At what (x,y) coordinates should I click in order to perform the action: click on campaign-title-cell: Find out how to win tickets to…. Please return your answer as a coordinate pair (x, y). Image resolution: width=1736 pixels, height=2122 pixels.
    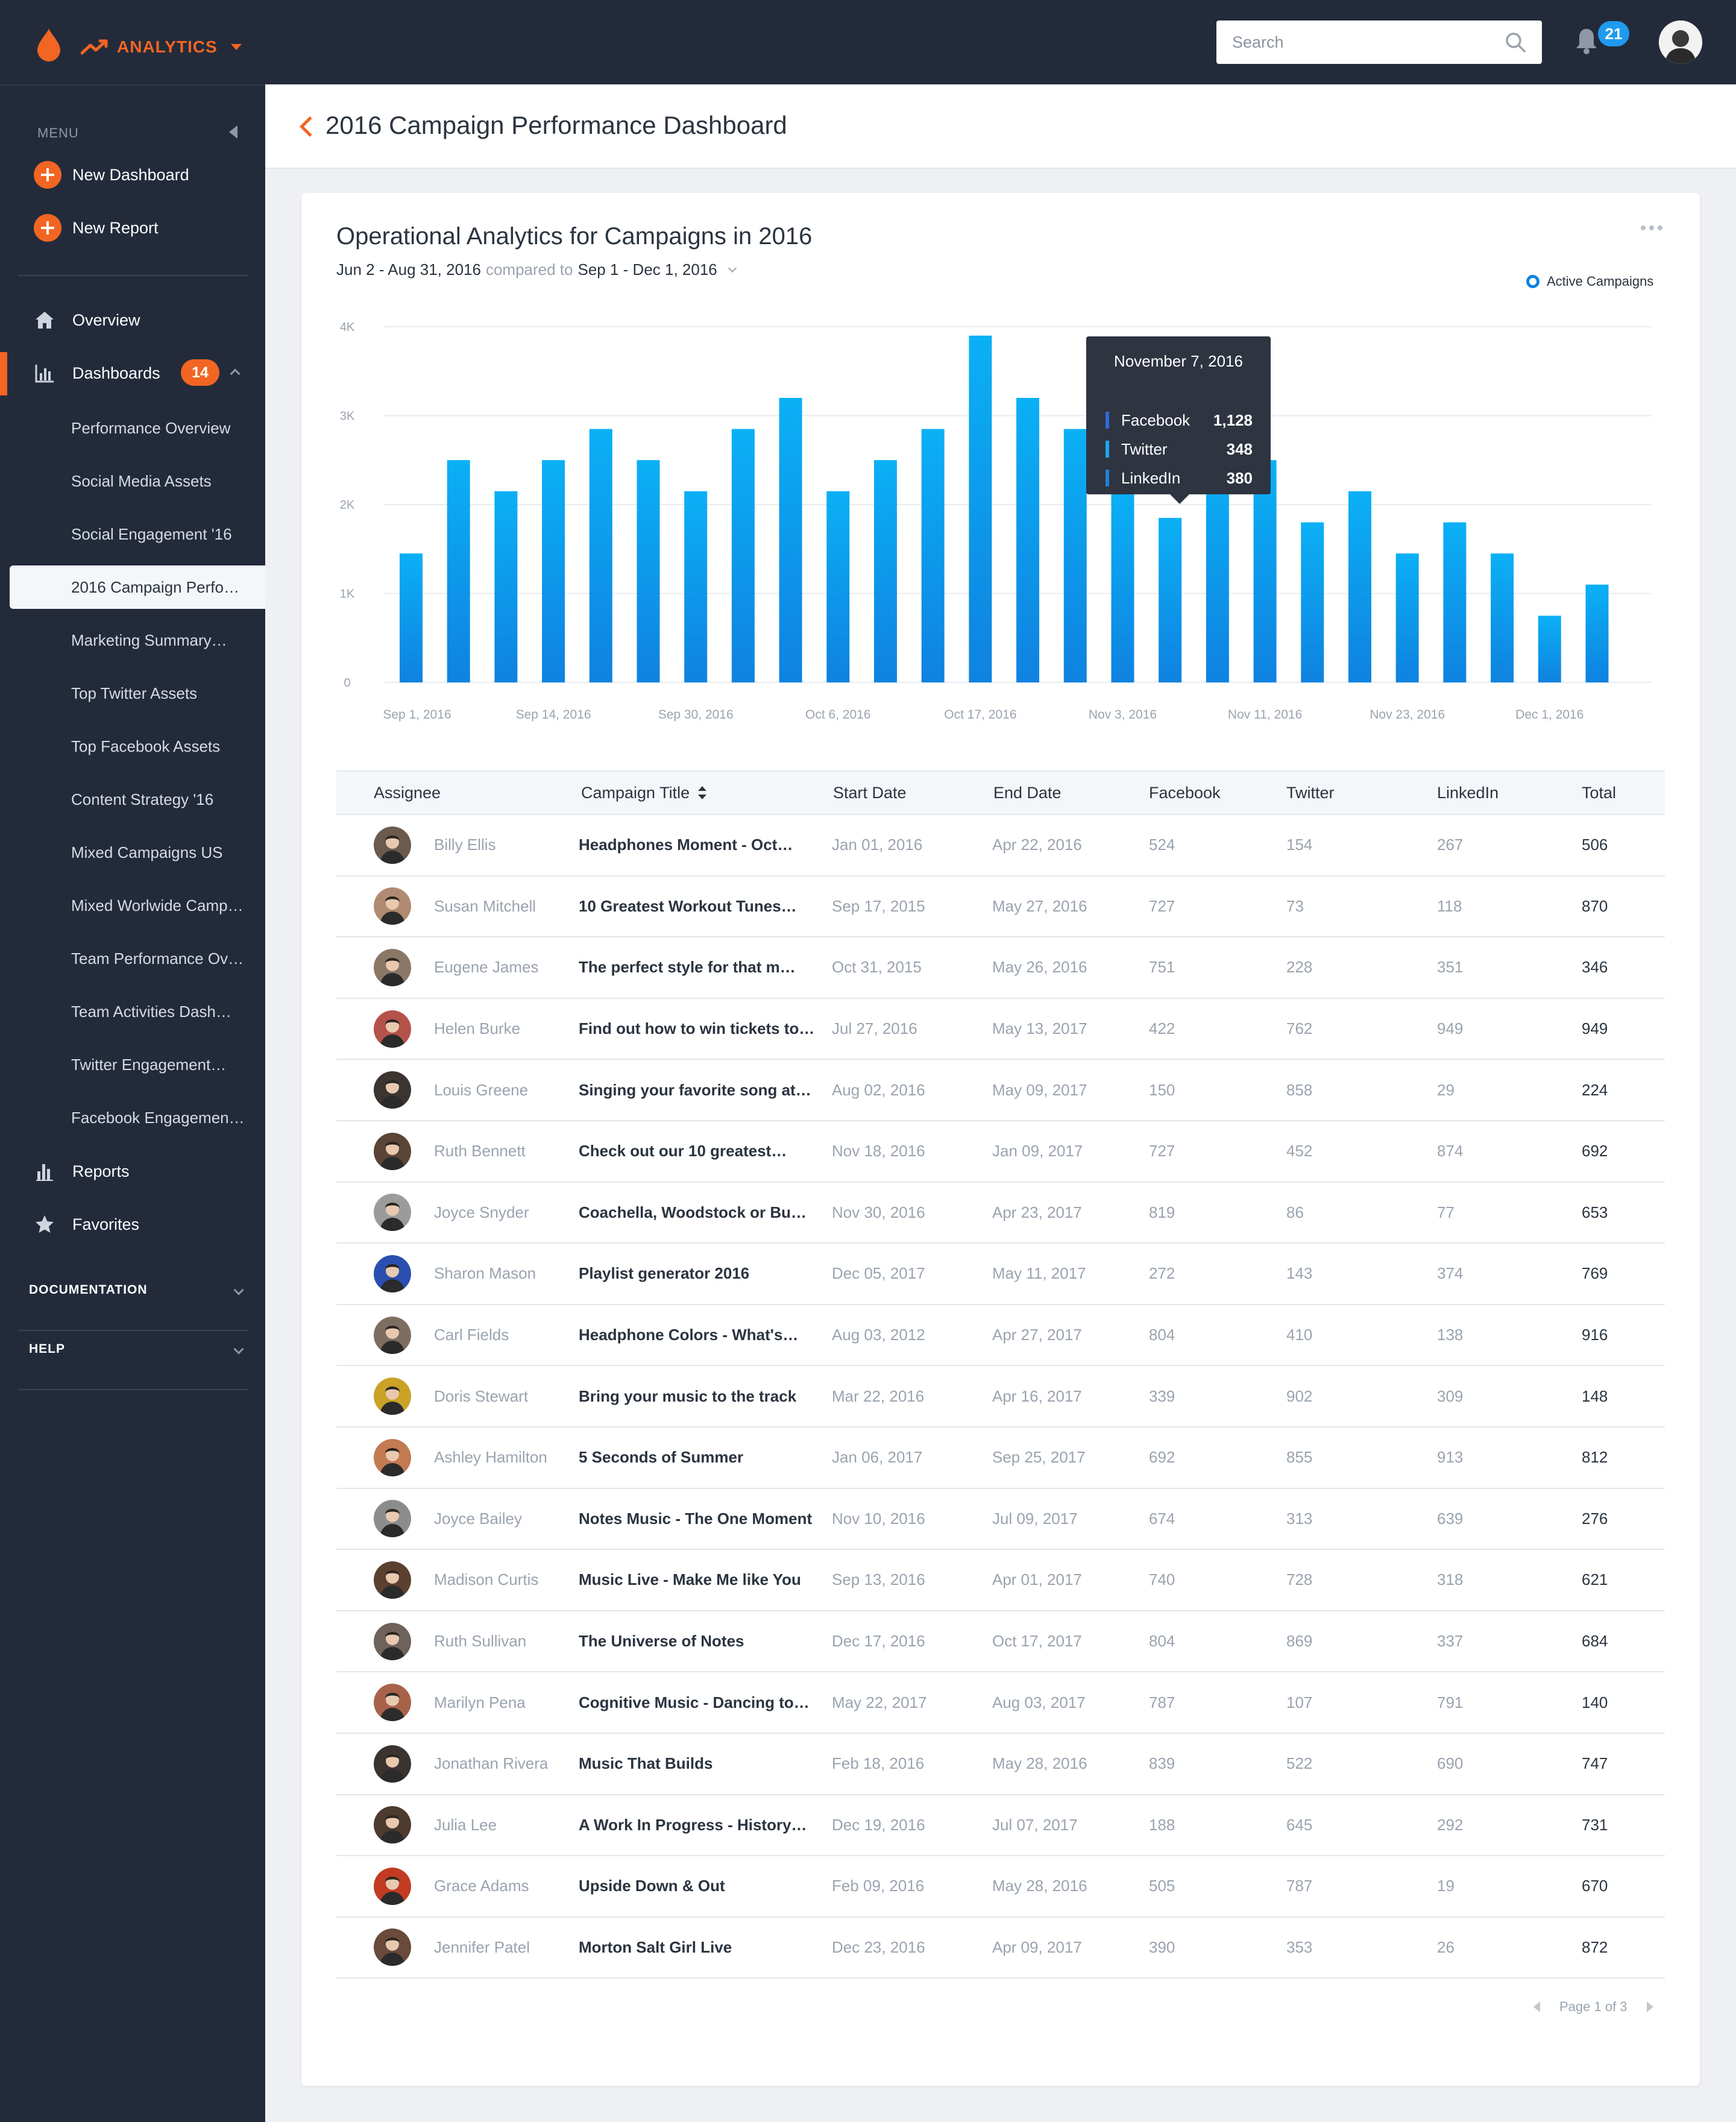
    Looking at the image, I should click on (699, 1029).